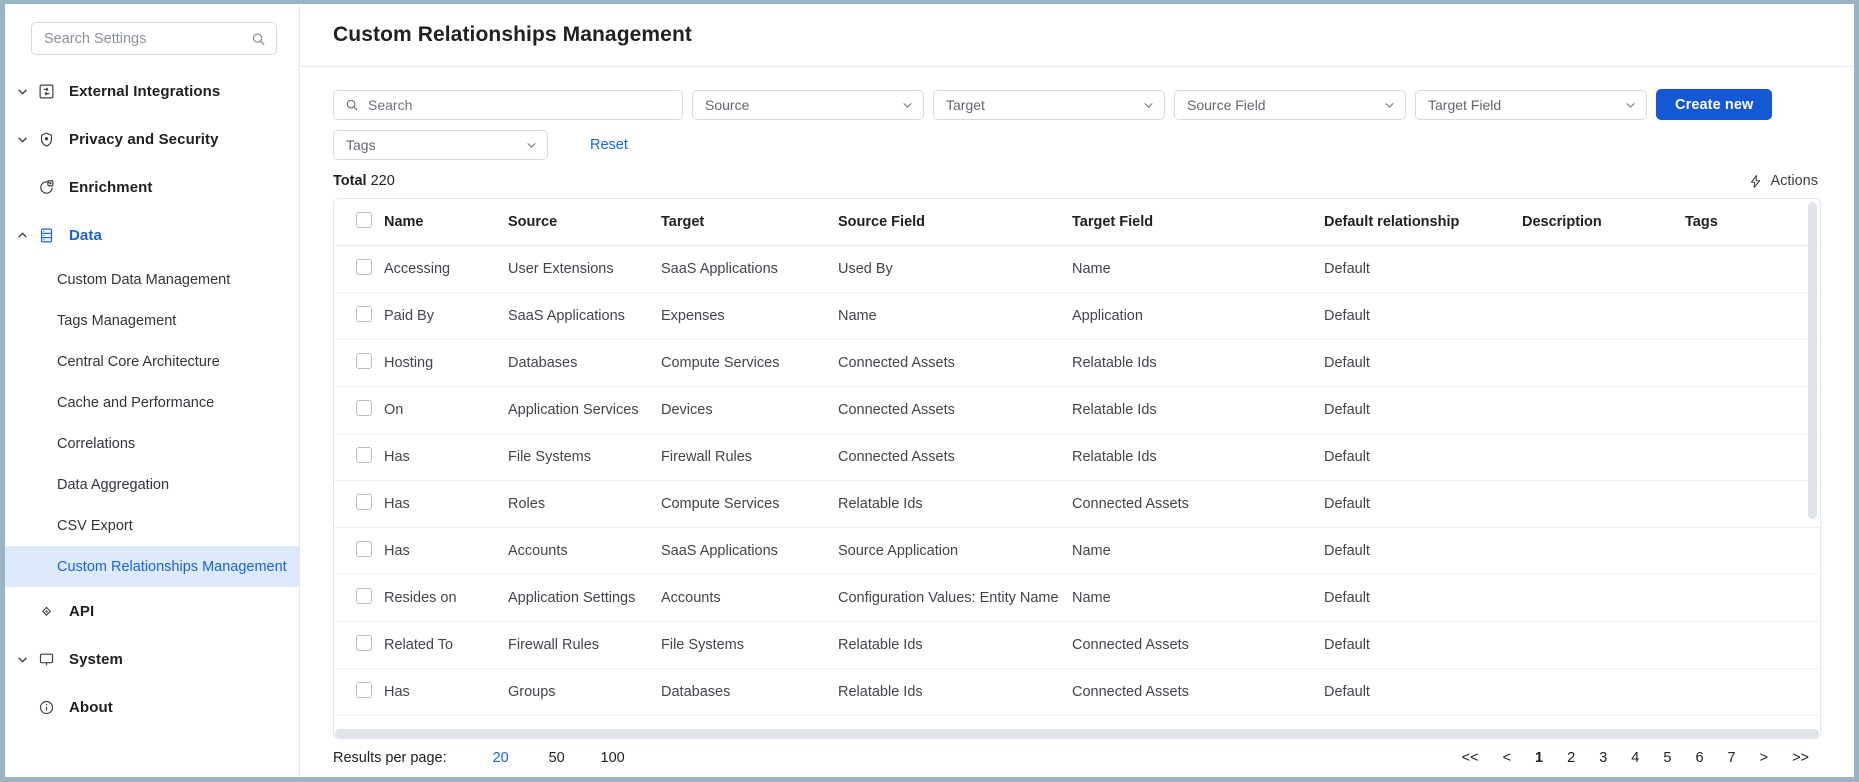  Describe the element at coordinates (1077, 733) in the screenshot. I see `table-horizontal-scrollbar` at that location.